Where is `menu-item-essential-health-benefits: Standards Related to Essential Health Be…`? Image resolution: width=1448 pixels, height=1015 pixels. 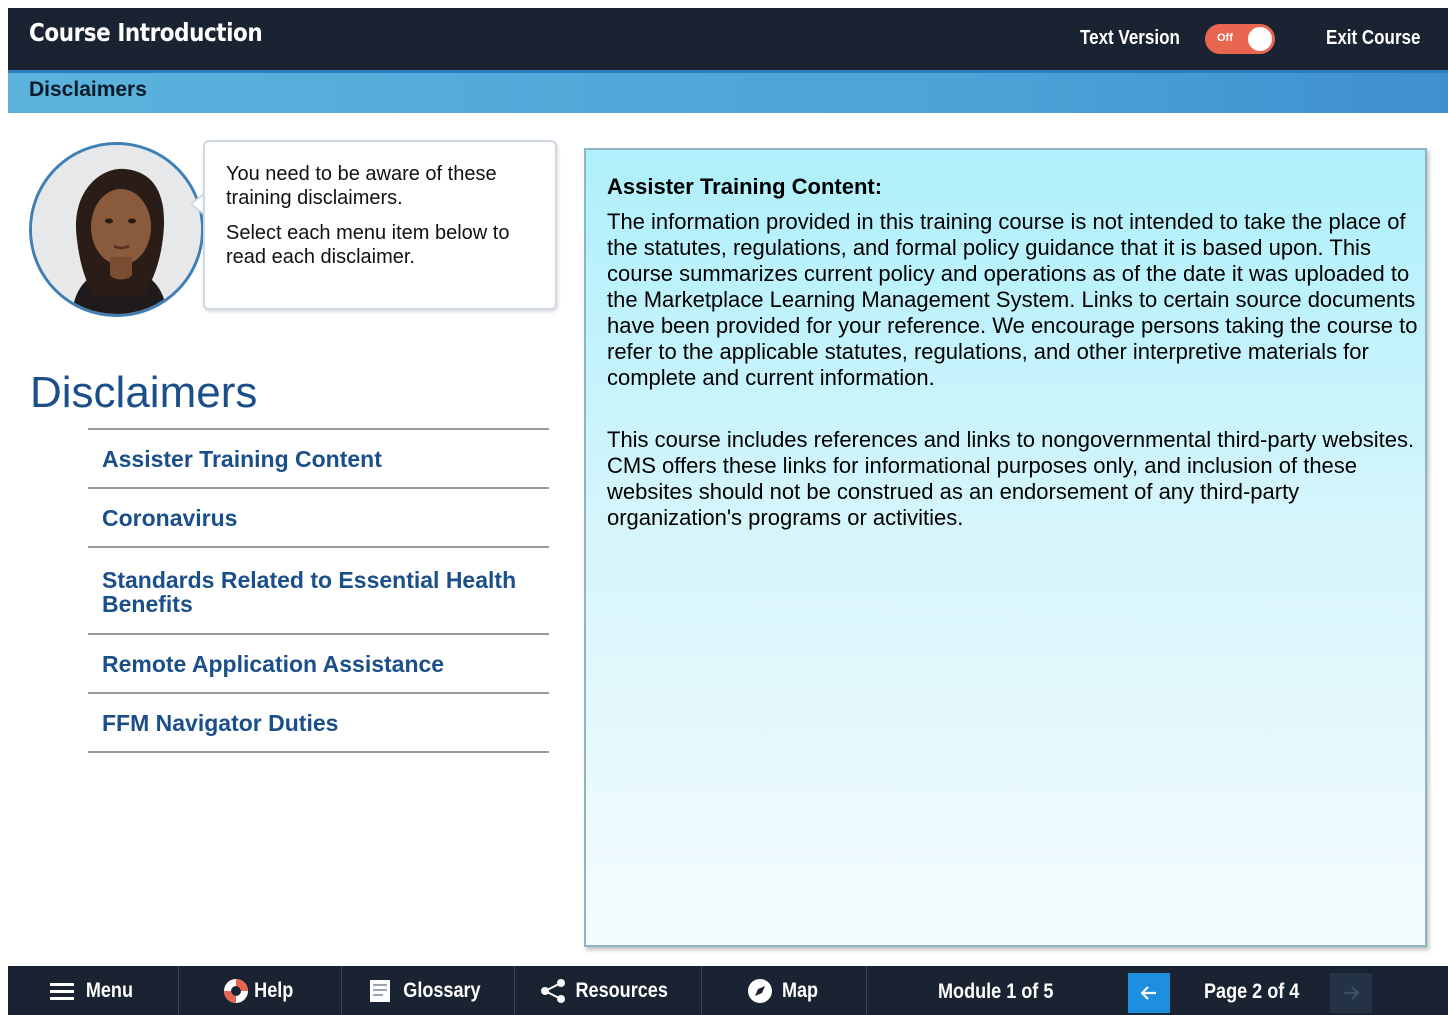
menu-item-essential-health-benefits: Standards Related to Essential Health Be… is located at coordinates (318, 591).